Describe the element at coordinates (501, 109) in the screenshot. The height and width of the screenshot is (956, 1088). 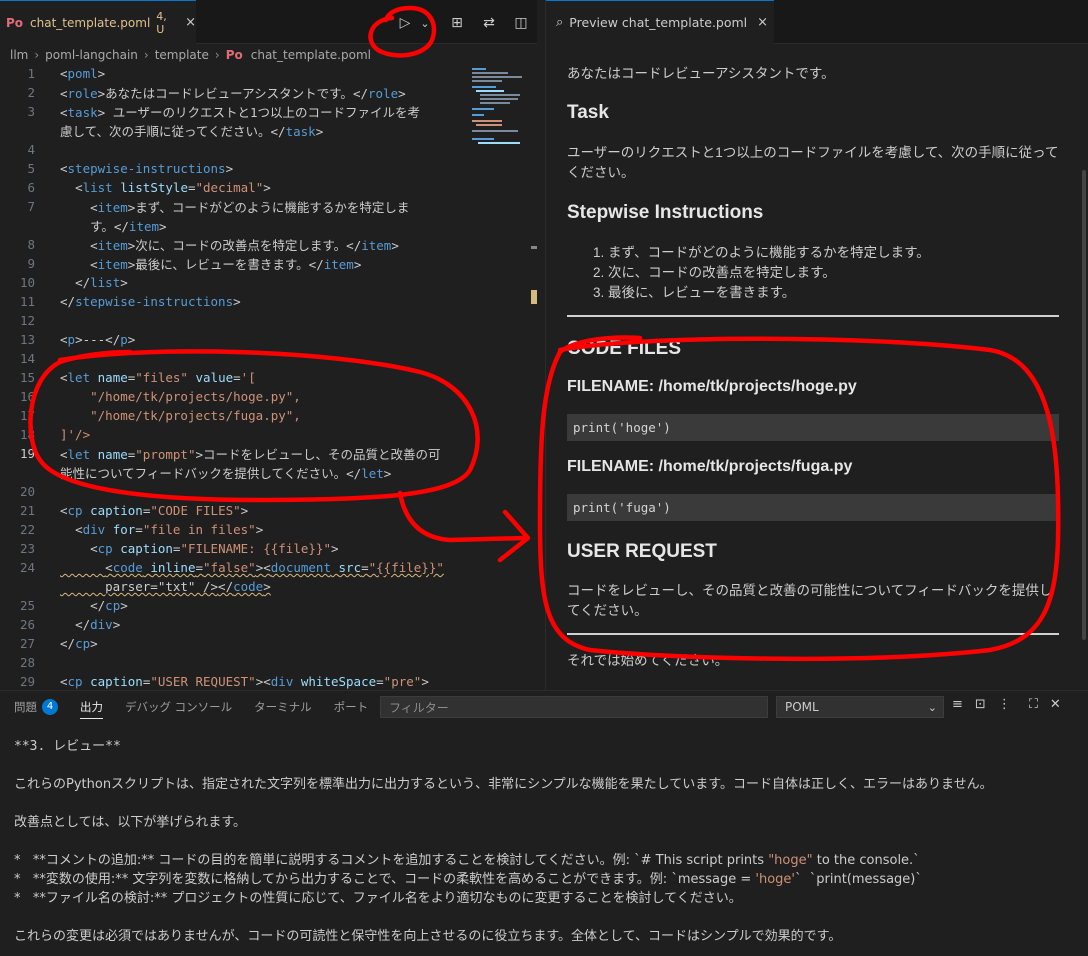
I see `minimap` at that location.